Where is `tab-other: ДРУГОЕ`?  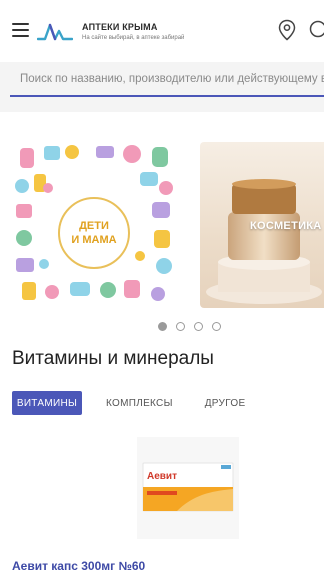
tab-other: ДРУГОЕ is located at coordinates (225, 403).